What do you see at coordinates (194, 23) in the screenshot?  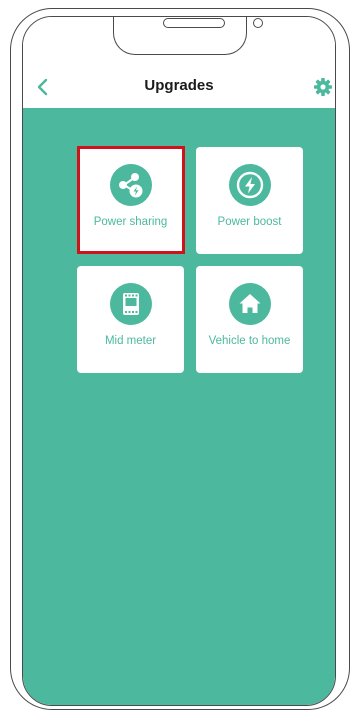 I see `speaker-grille` at bounding box center [194, 23].